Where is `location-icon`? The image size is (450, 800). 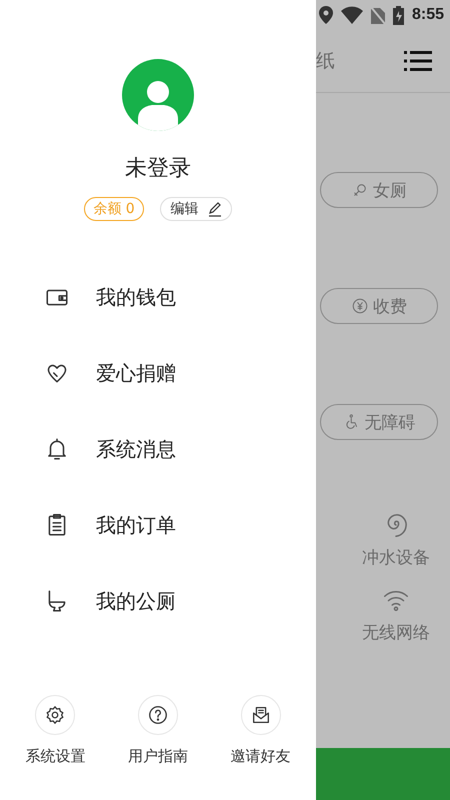 location-icon is located at coordinates (325, 15).